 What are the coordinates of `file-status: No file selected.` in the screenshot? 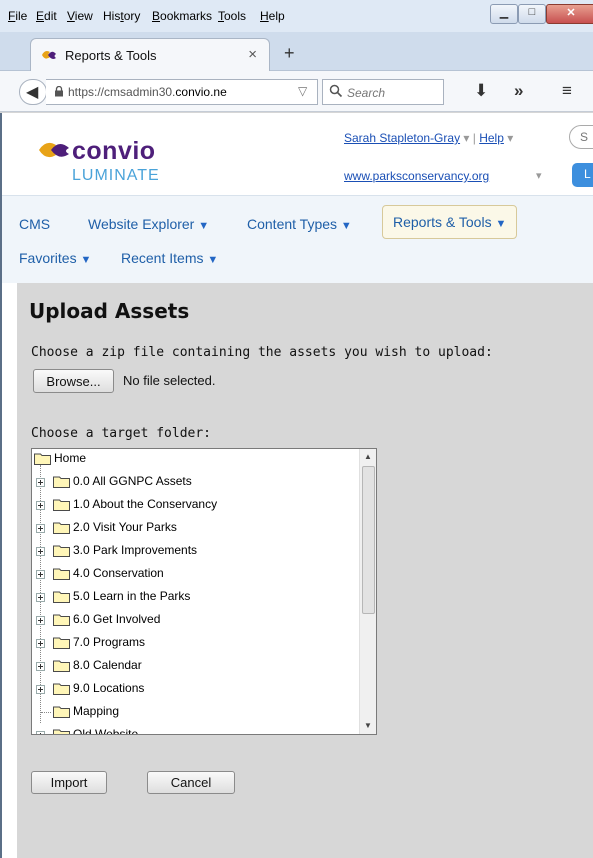 It's located at (169, 380).